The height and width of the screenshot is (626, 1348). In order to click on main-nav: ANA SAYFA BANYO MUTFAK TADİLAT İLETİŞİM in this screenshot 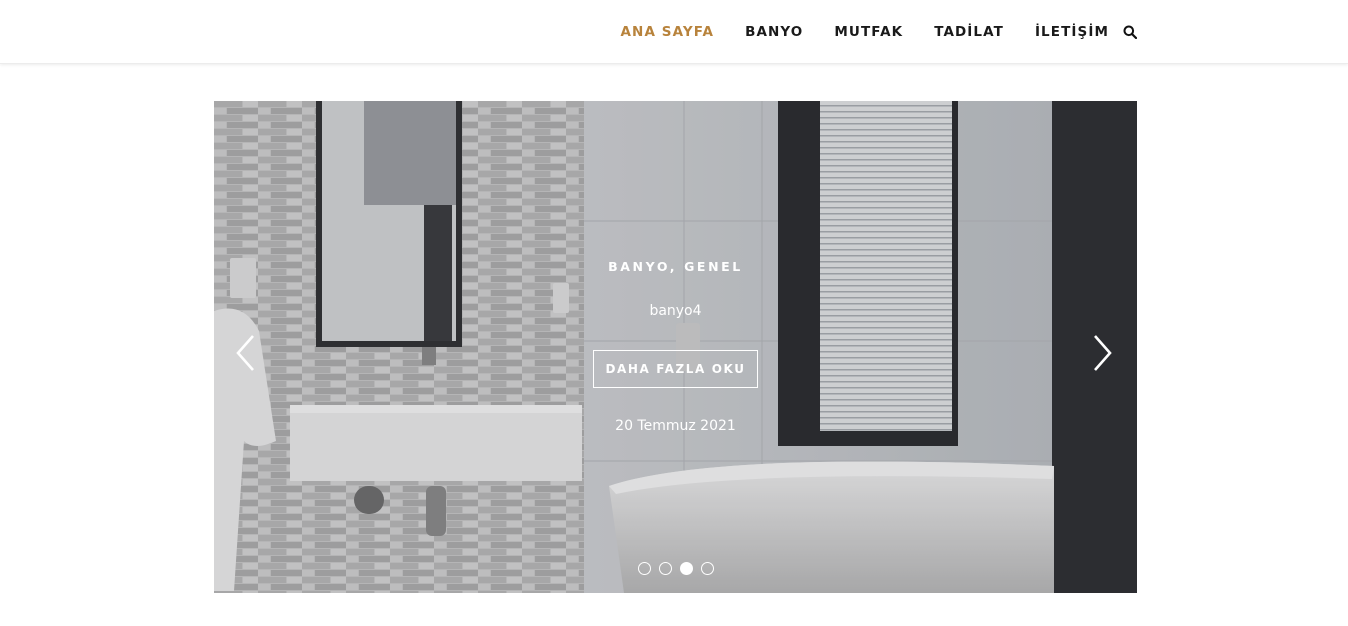, I will do `click(863, 31)`.